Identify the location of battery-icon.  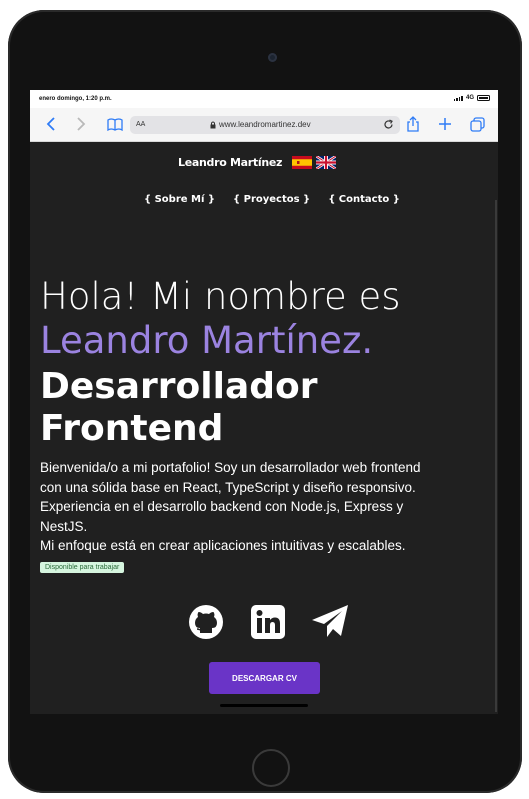
(483, 98).